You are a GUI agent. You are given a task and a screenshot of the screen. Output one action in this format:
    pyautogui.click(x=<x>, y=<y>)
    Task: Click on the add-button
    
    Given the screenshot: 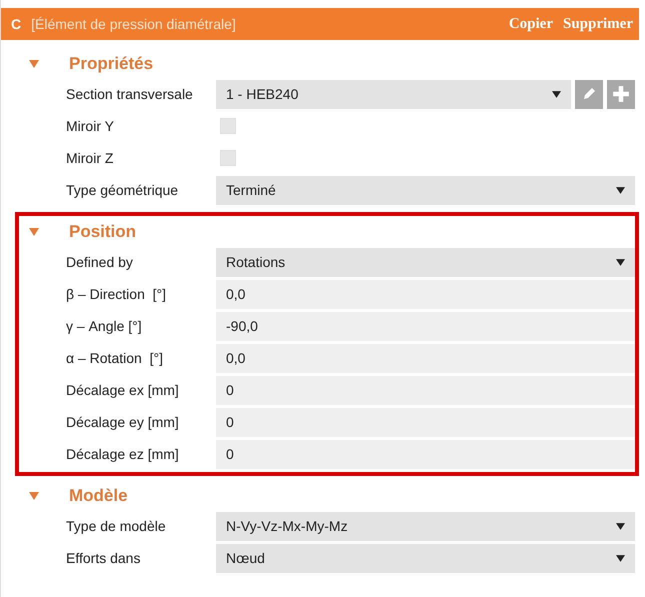 What is the action you would take?
    pyautogui.click(x=621, y=94)
    